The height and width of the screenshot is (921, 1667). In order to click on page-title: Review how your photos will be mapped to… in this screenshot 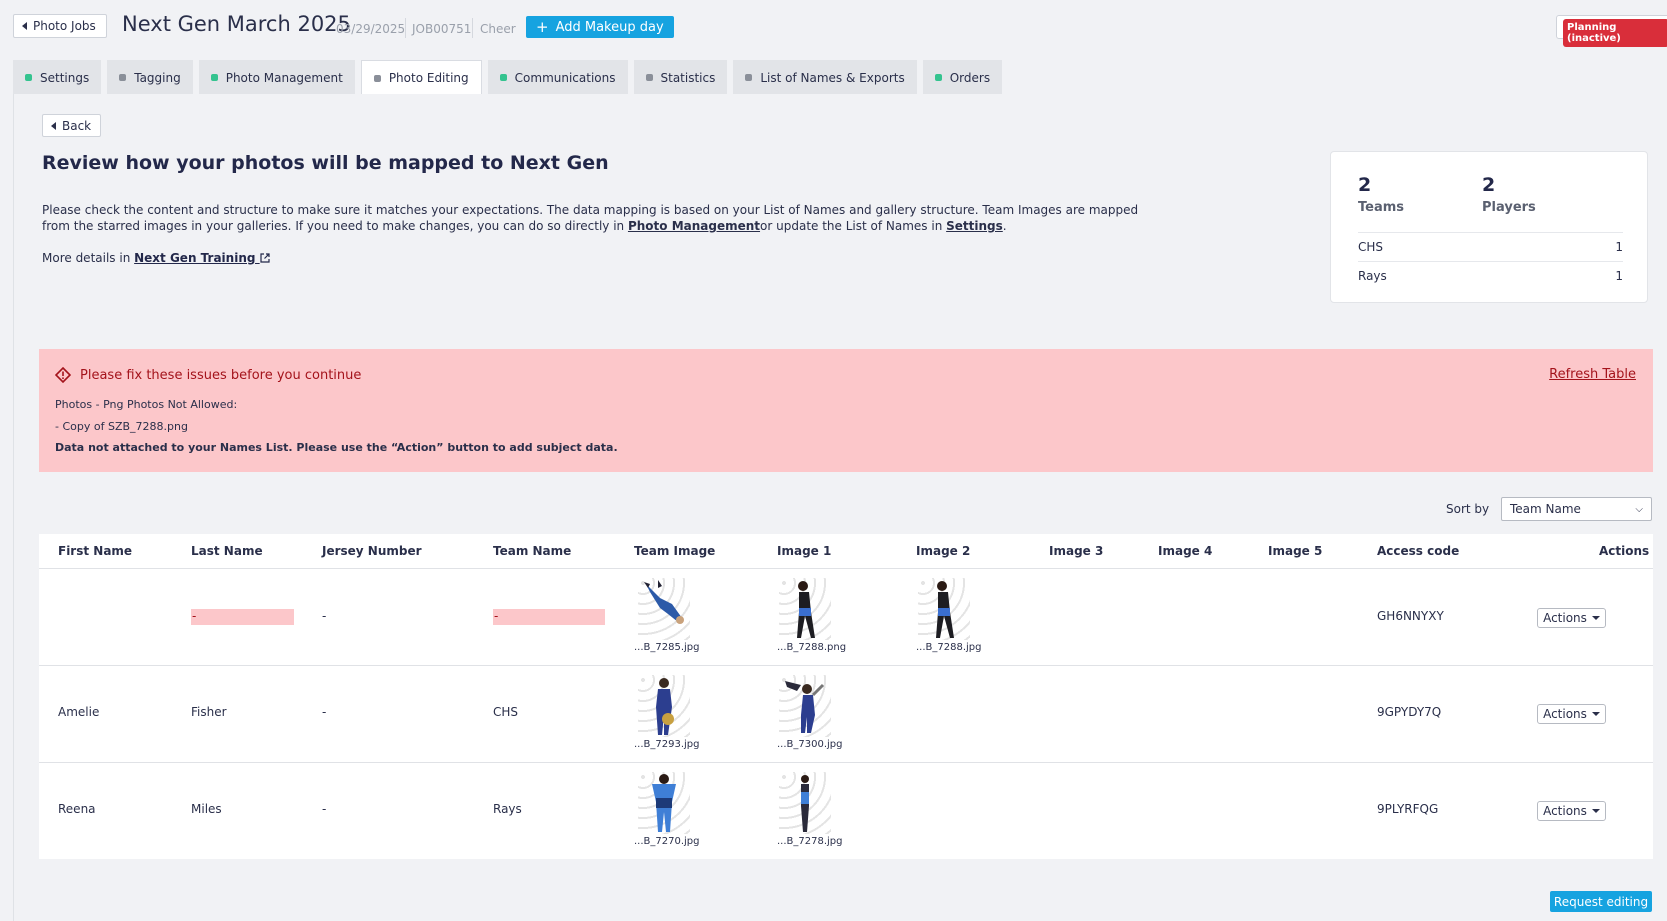, I will do `click(325, 163)`.